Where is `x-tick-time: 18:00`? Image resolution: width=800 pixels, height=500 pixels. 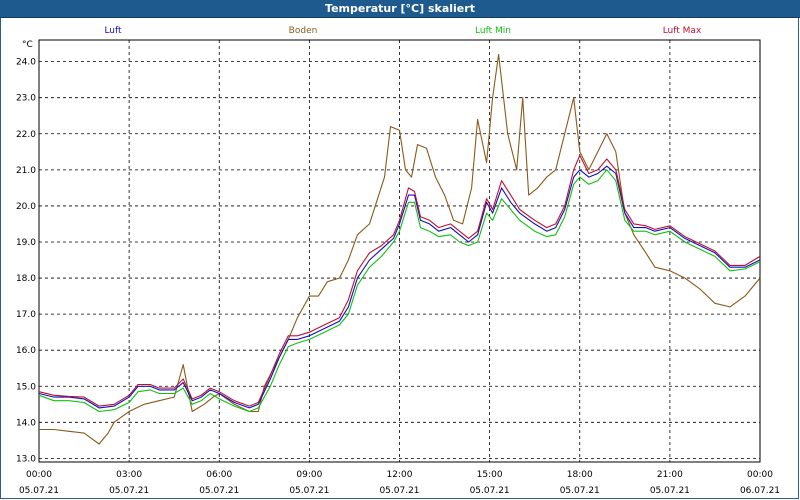 x-tick-time: 18:00 is located at coordinates (580, 475).